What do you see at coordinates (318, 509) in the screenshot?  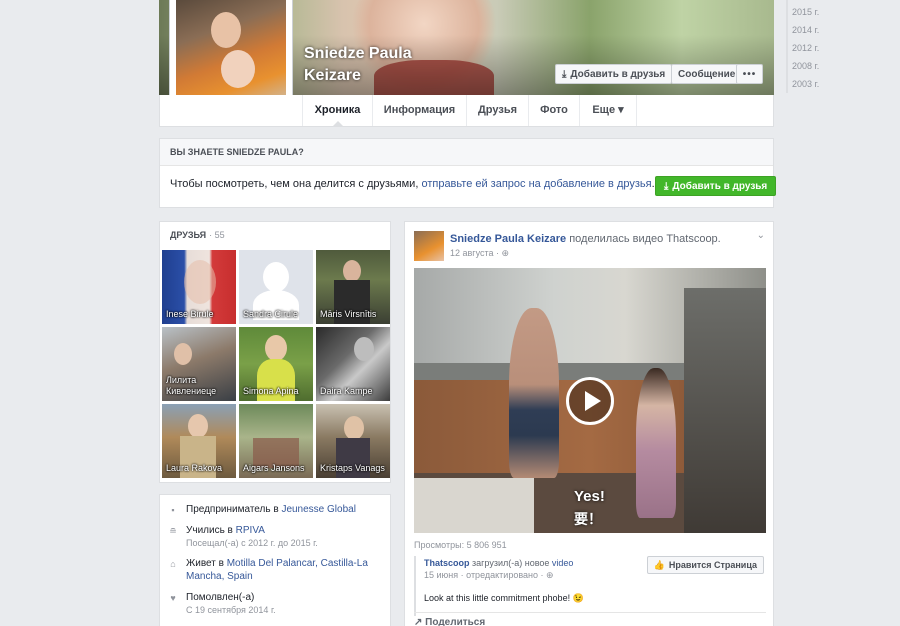 I see `work-link: Jeunesse Global` at bounding box center [318, 509].